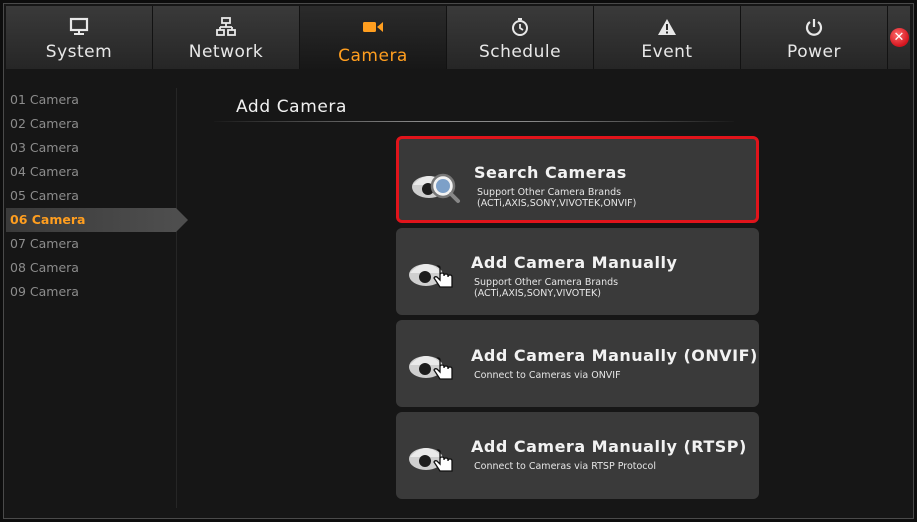  I want to click on option-subtitle-line1: Connect to Cameras via ONVIF, so click(547, 375).